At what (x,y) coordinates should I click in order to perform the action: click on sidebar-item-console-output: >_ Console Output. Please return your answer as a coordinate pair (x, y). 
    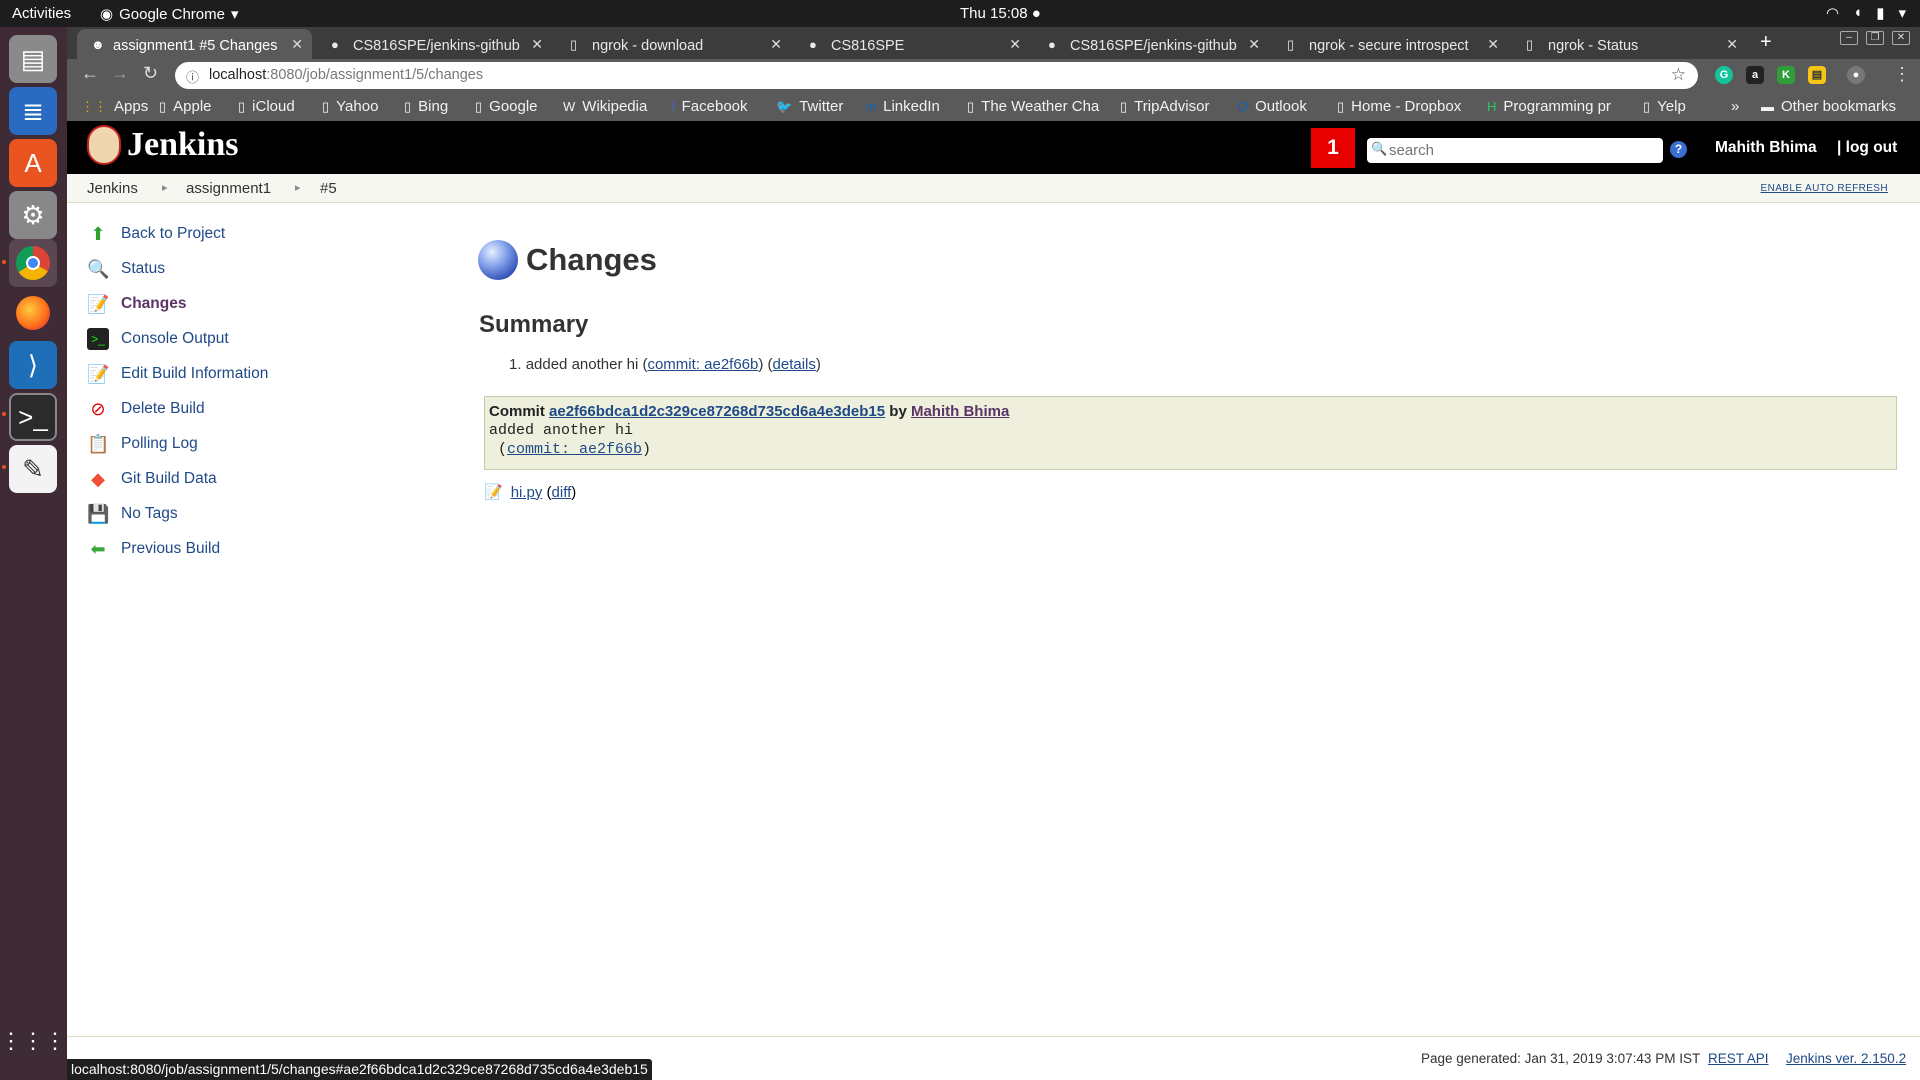
    Looking at the image, I should click on (158, 339).